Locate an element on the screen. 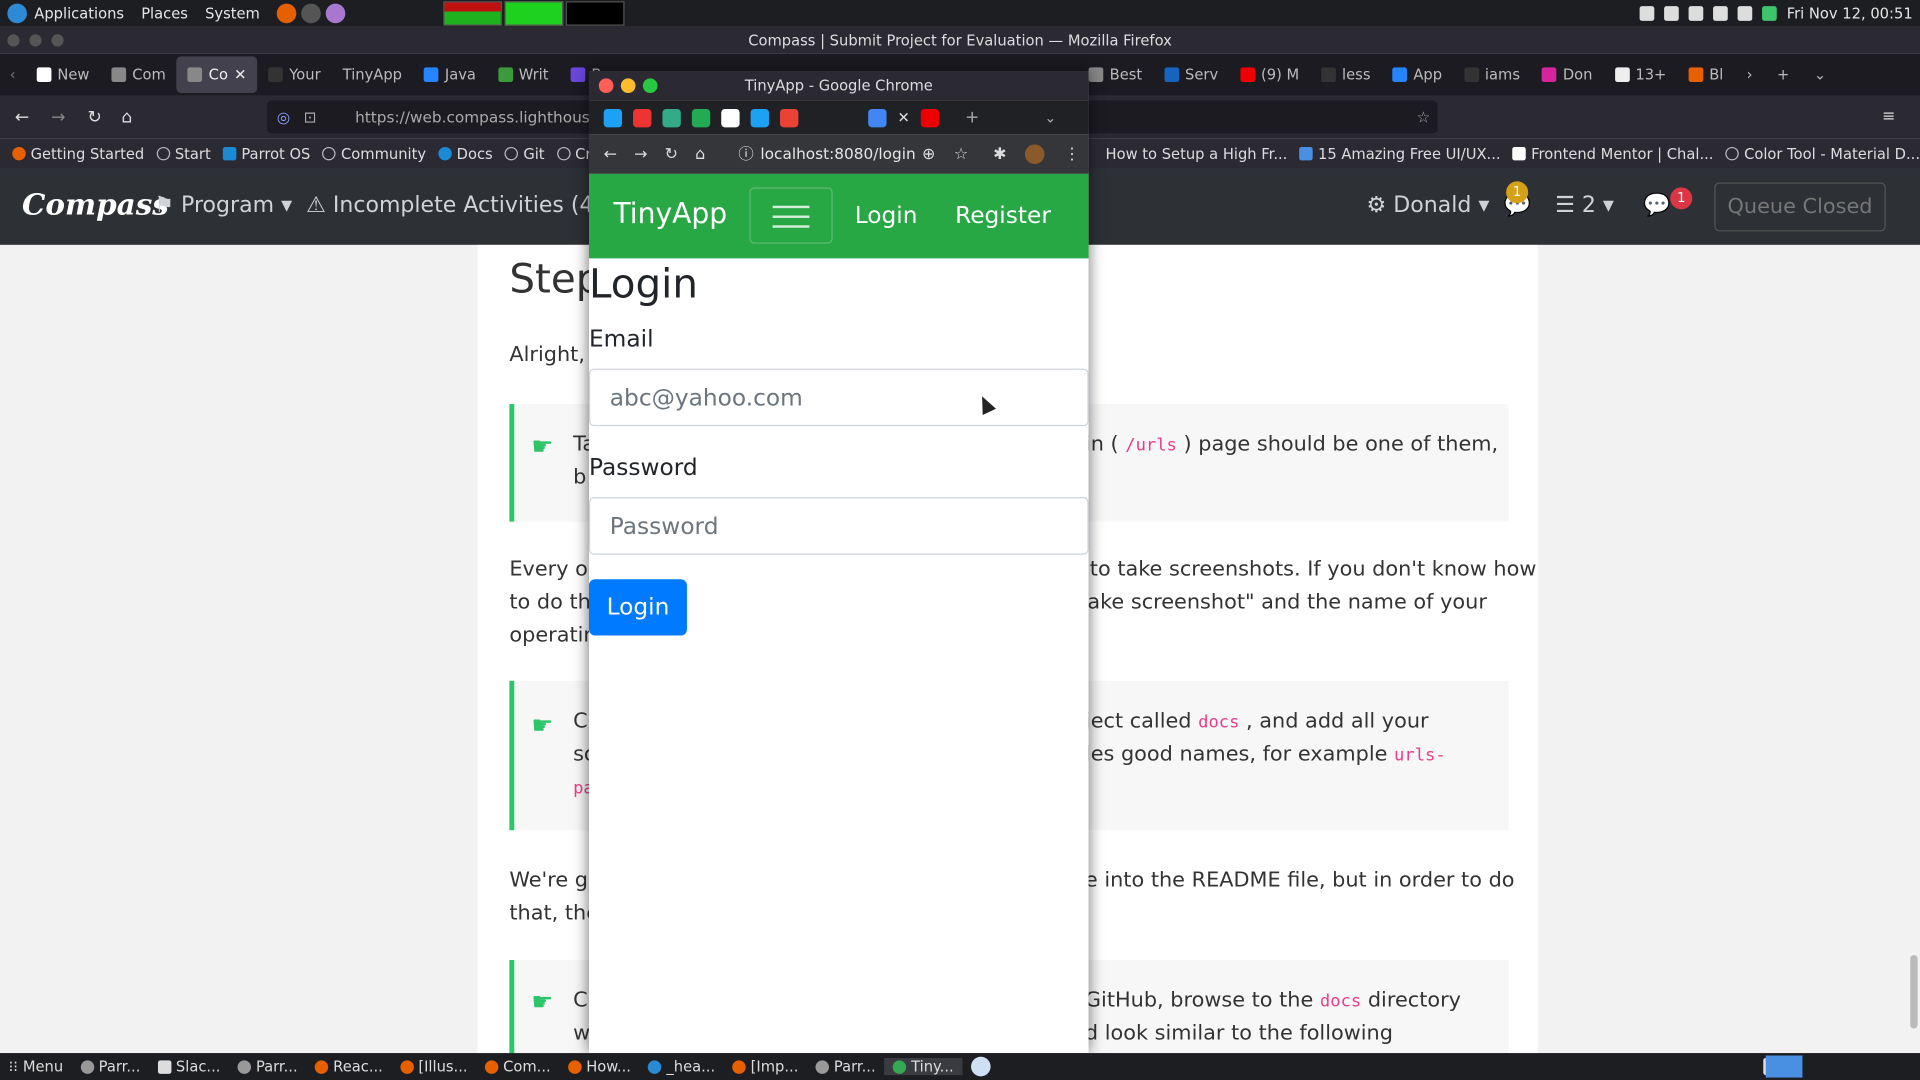  incomplete-activities-link: ⚠ Incomplete Activities (4) is located at coordinates (454, 205).